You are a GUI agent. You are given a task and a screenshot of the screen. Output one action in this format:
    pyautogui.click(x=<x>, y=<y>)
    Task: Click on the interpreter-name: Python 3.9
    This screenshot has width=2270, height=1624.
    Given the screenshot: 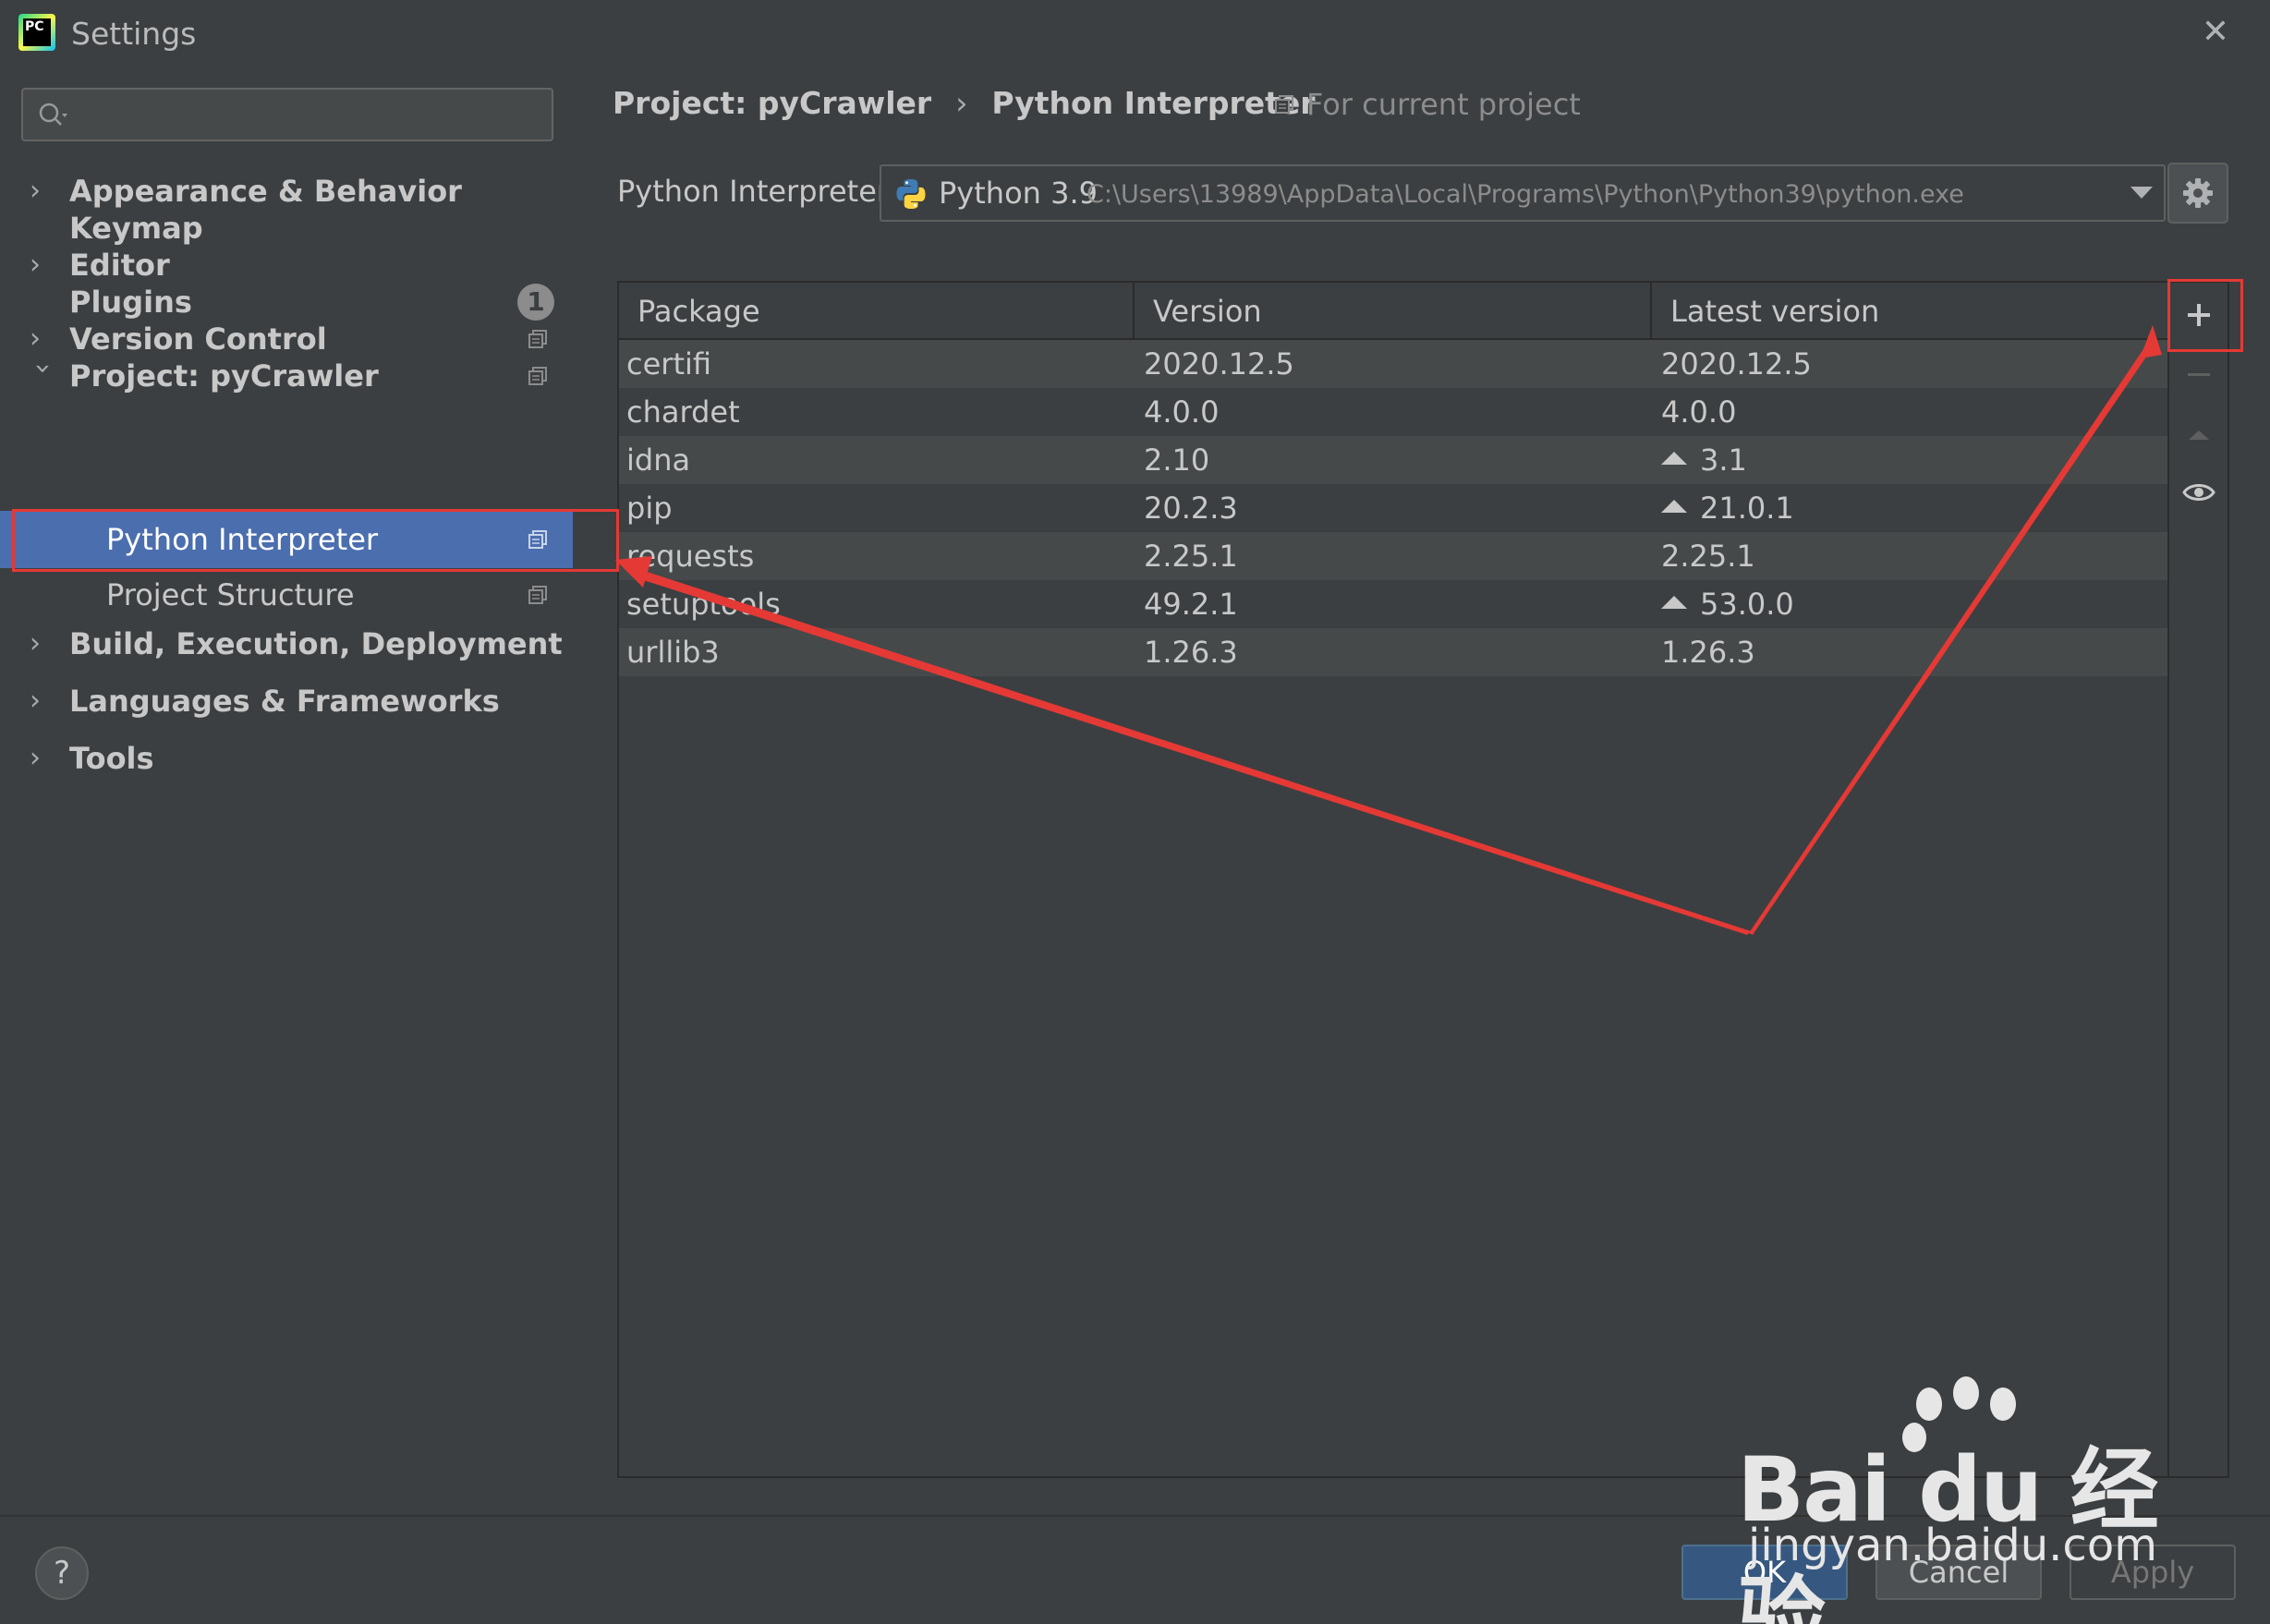 What is the action you would take?
    pyautogui.click(x=1018, y=193)
    